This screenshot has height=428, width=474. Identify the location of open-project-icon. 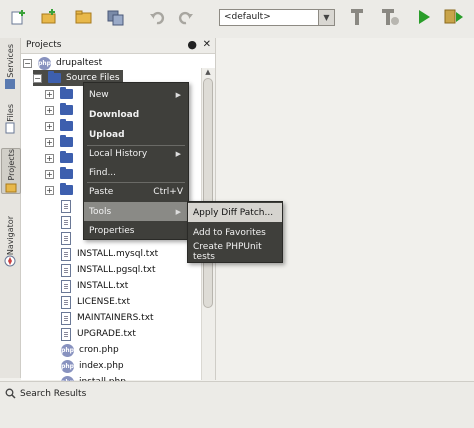
(84, 17).